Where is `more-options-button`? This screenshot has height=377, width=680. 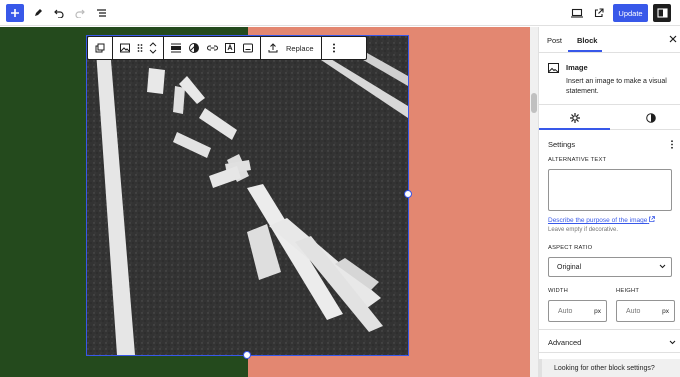
more-options-button is located at coordinates (334, 48).